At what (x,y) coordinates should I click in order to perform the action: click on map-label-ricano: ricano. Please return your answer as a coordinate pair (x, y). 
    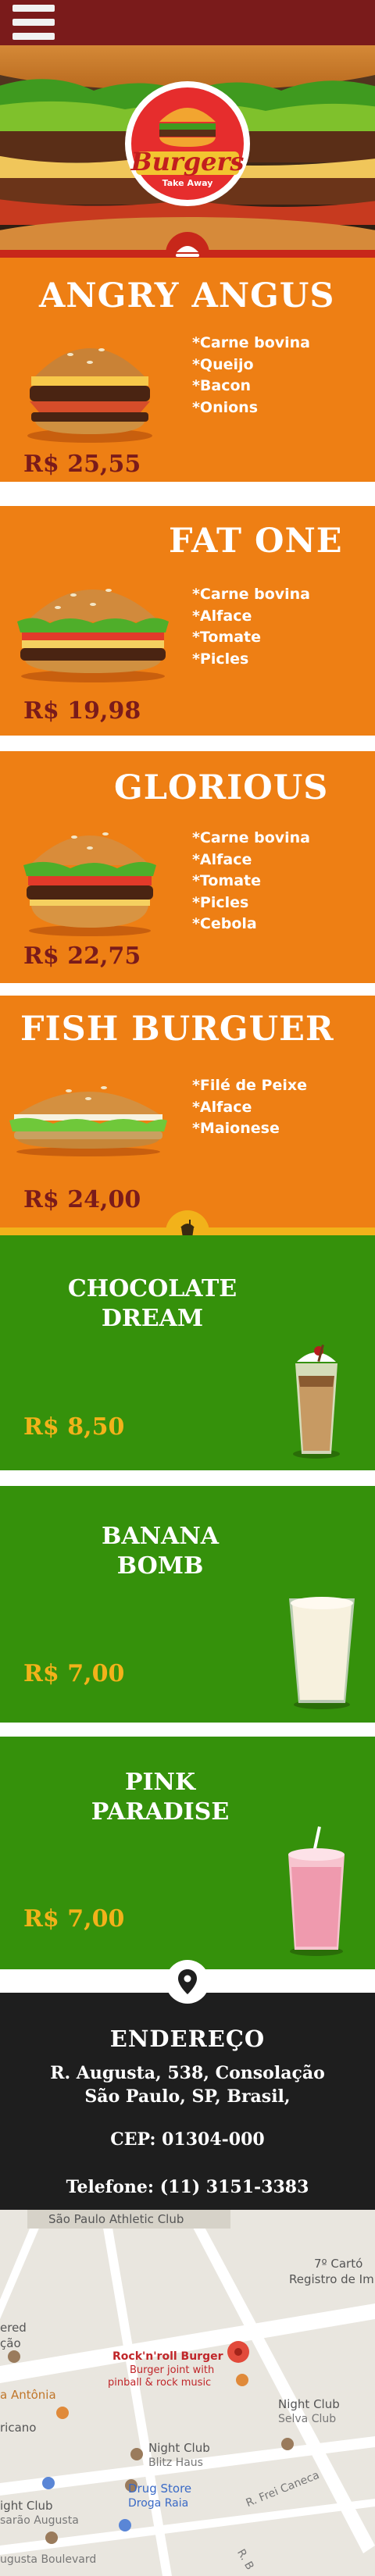
    Looking at the image, I should click on (18, 2428).